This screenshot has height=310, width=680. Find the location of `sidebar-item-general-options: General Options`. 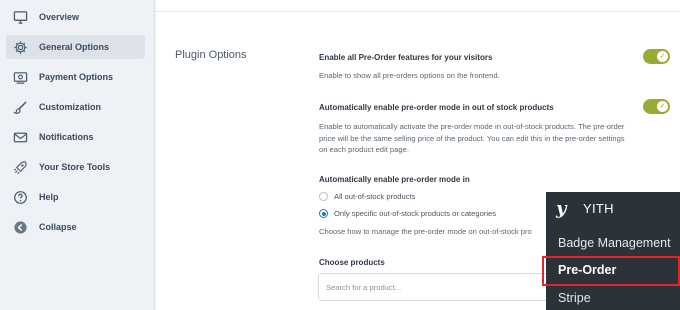

sidebar-item-general-options: General Options is located at coordinates (75, 47).